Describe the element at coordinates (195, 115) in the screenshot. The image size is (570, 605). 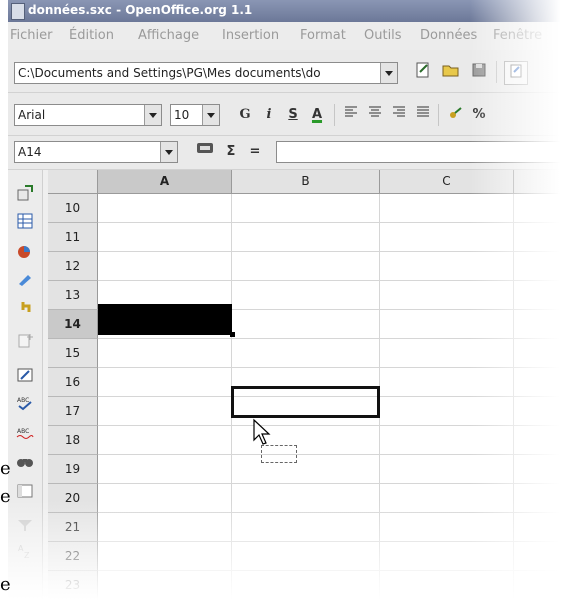
I see `font-size-combobox: 10` at that location.